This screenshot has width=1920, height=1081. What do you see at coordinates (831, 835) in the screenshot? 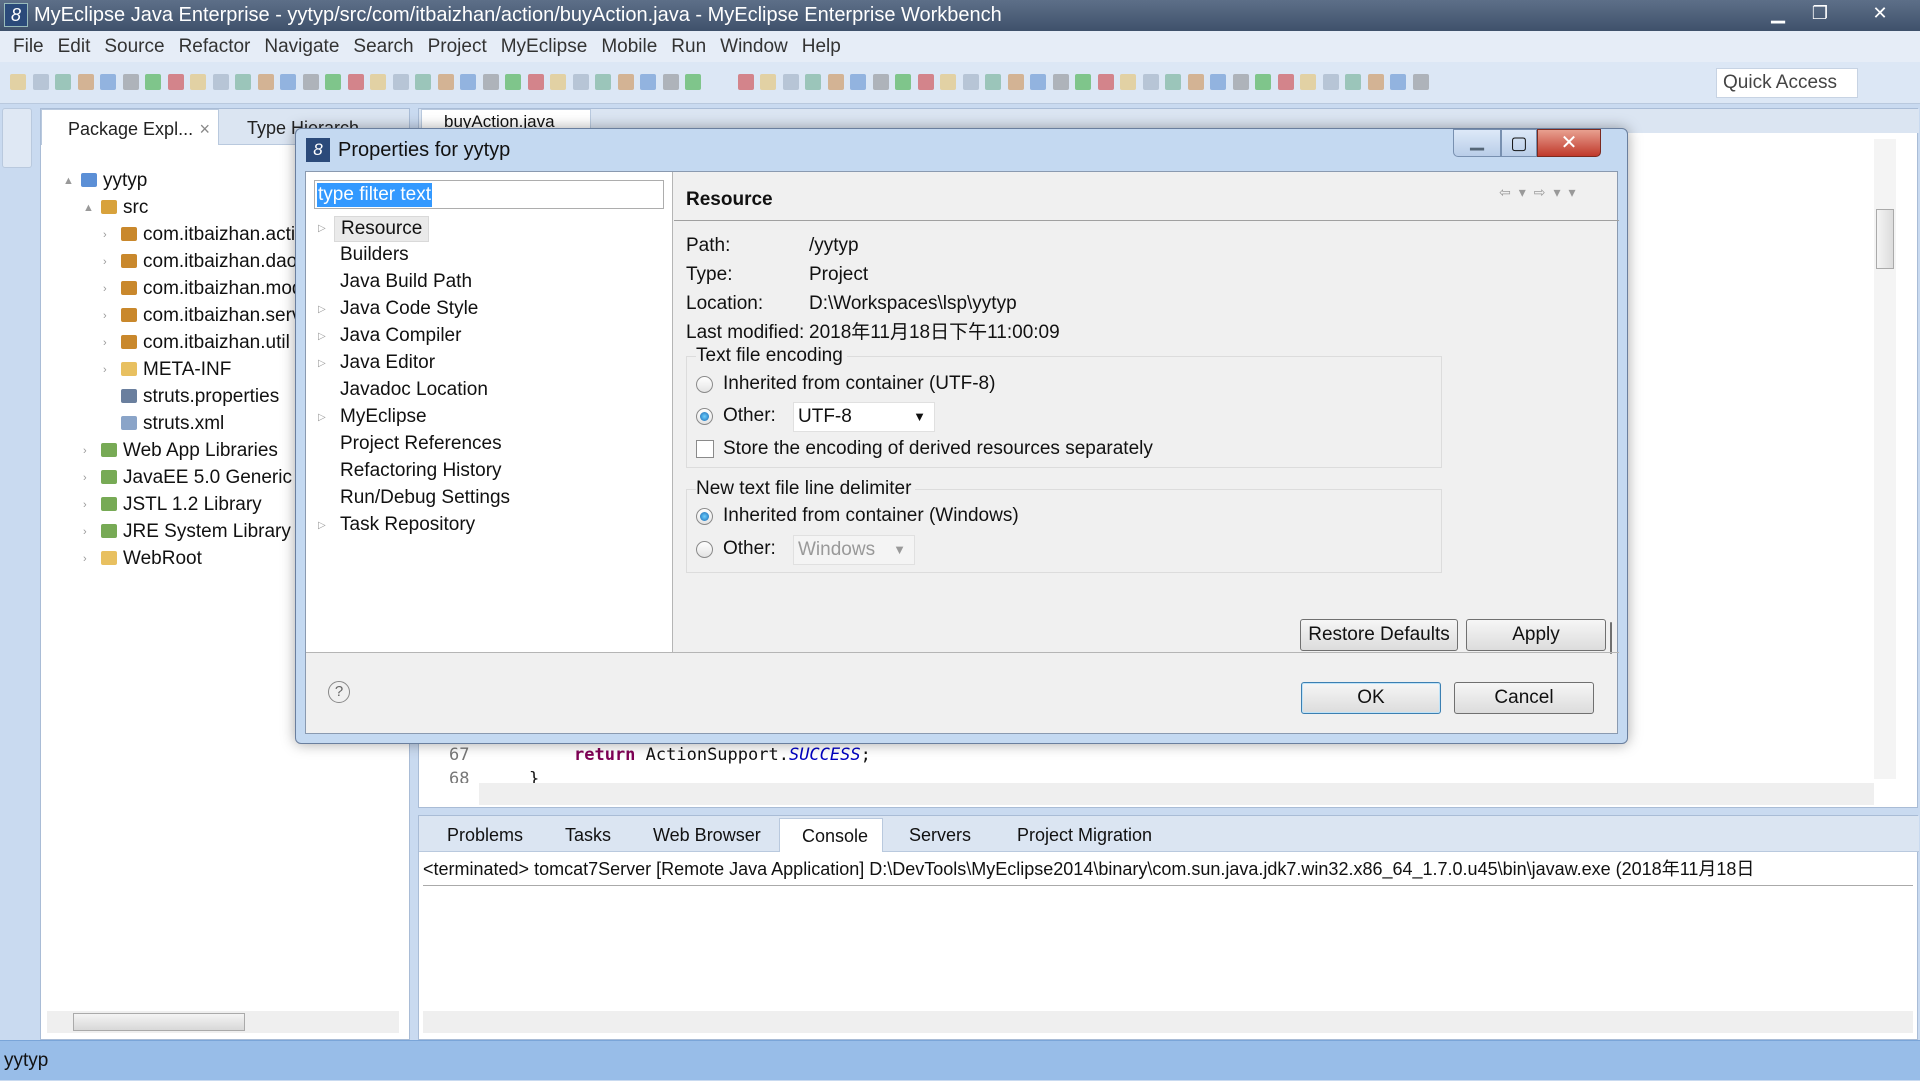
I see `tab-console: Console` at bounding box center [831, 835].